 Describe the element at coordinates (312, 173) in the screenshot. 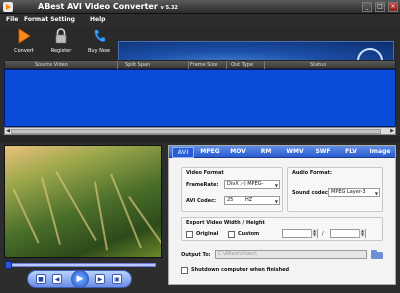

I see `audio-format-title: Audio Format:` at that location.